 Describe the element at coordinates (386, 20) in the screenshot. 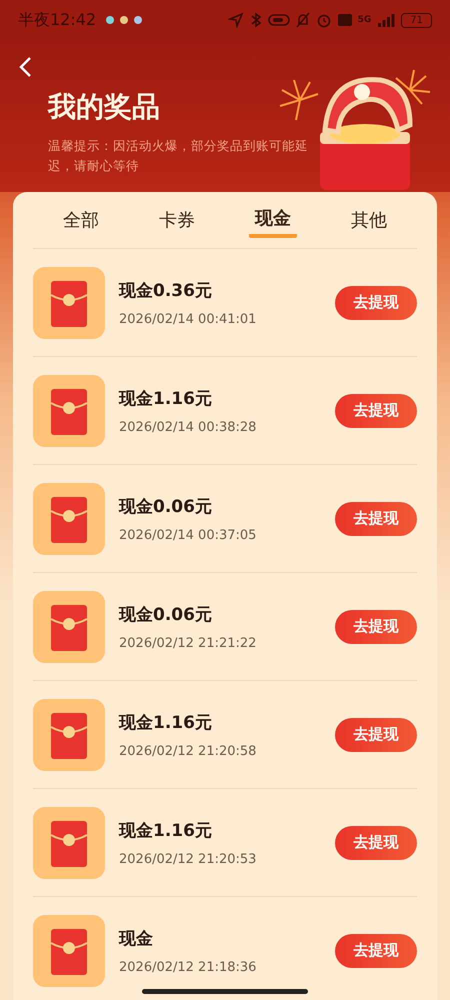

I see `signal-icon` at that location.